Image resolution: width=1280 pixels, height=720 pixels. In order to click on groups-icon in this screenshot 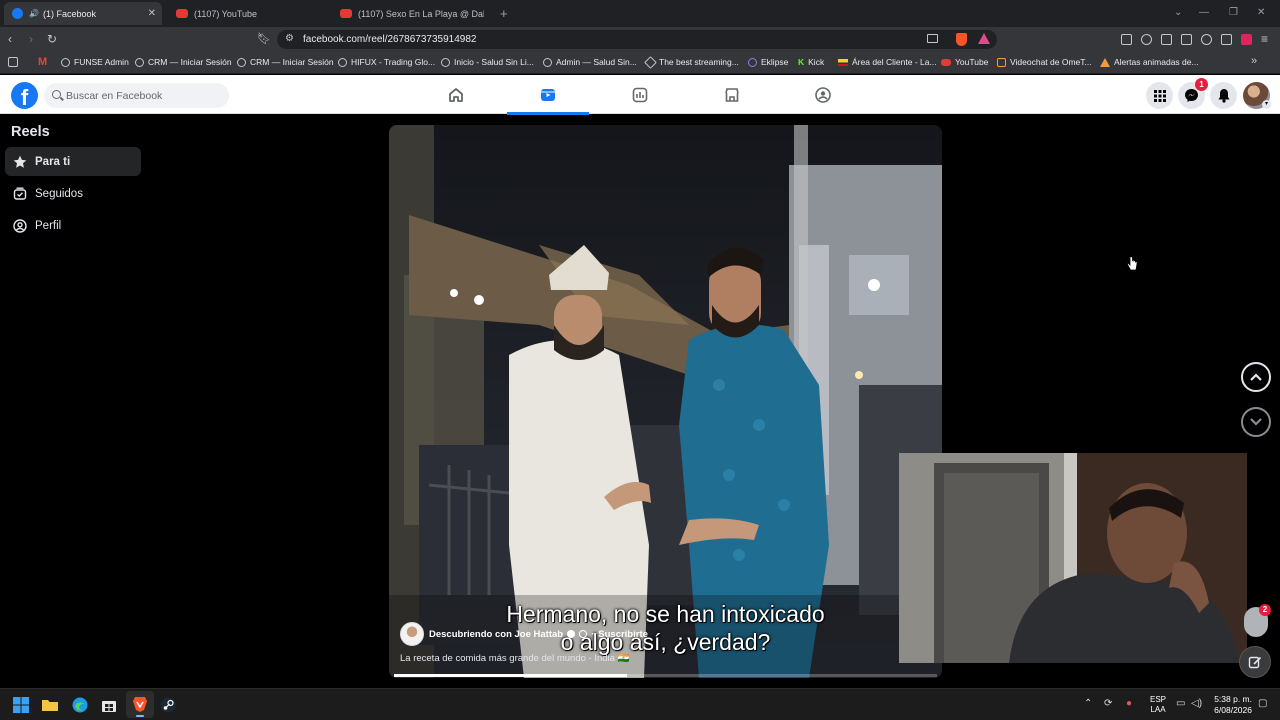, I will do `click(823, 94)`.